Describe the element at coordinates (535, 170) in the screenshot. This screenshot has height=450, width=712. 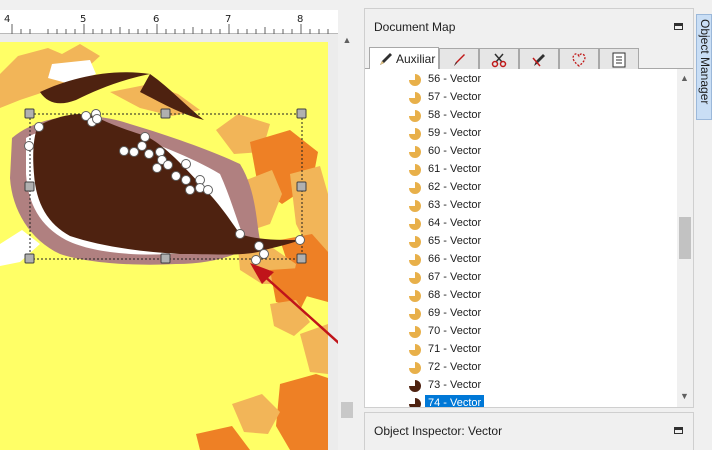
I see `tree-item: 61 - Vector` at that location.